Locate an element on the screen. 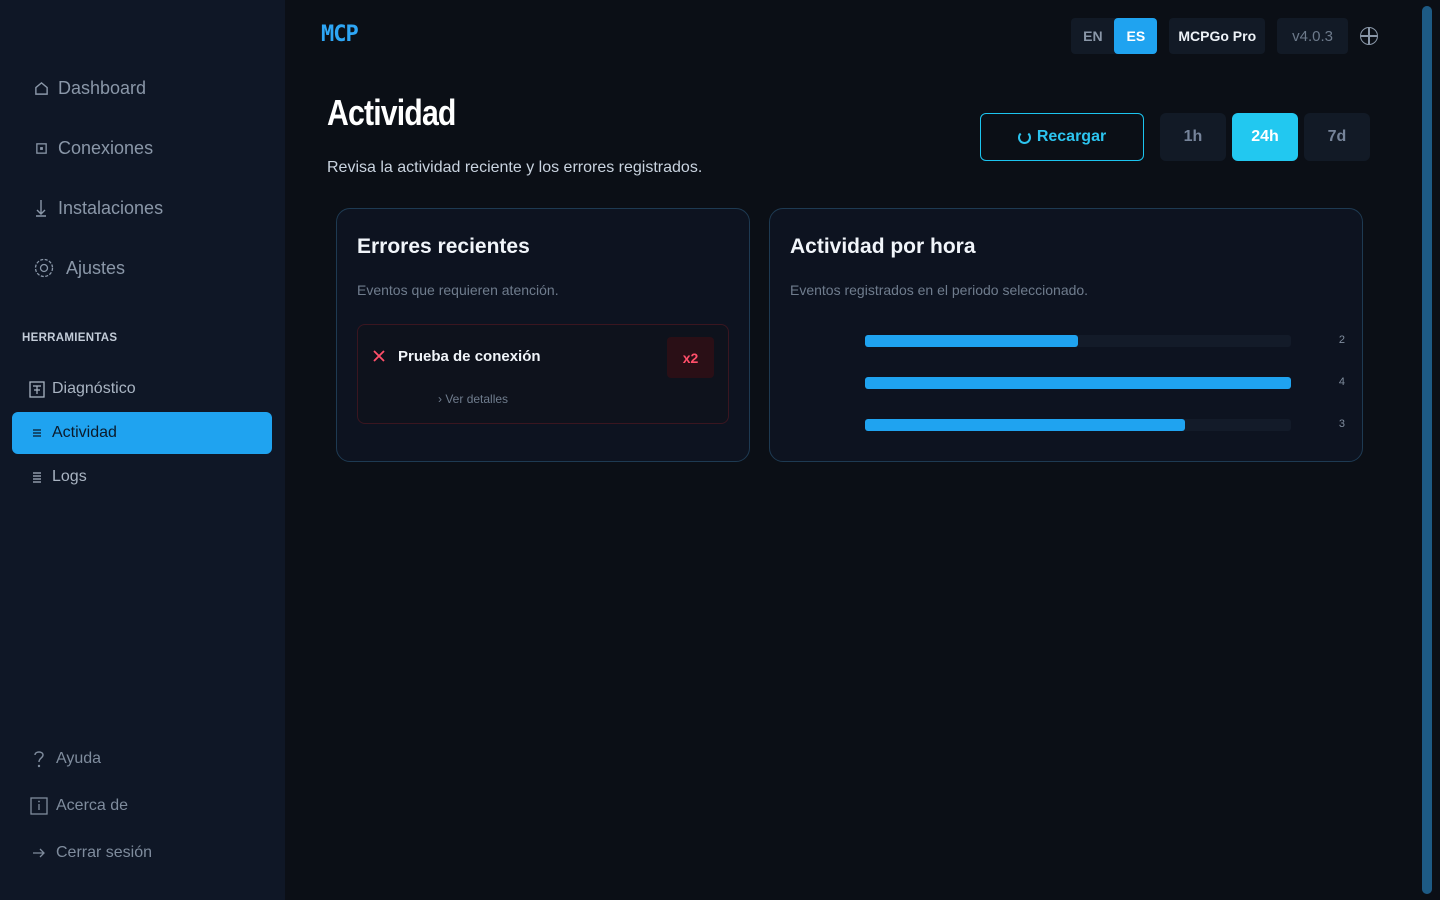 Image resolution: width=1440 pixels, height=900 pixels. sidebar-item-diagnostico: Diagnóstico is located at coordinates (142, 389).